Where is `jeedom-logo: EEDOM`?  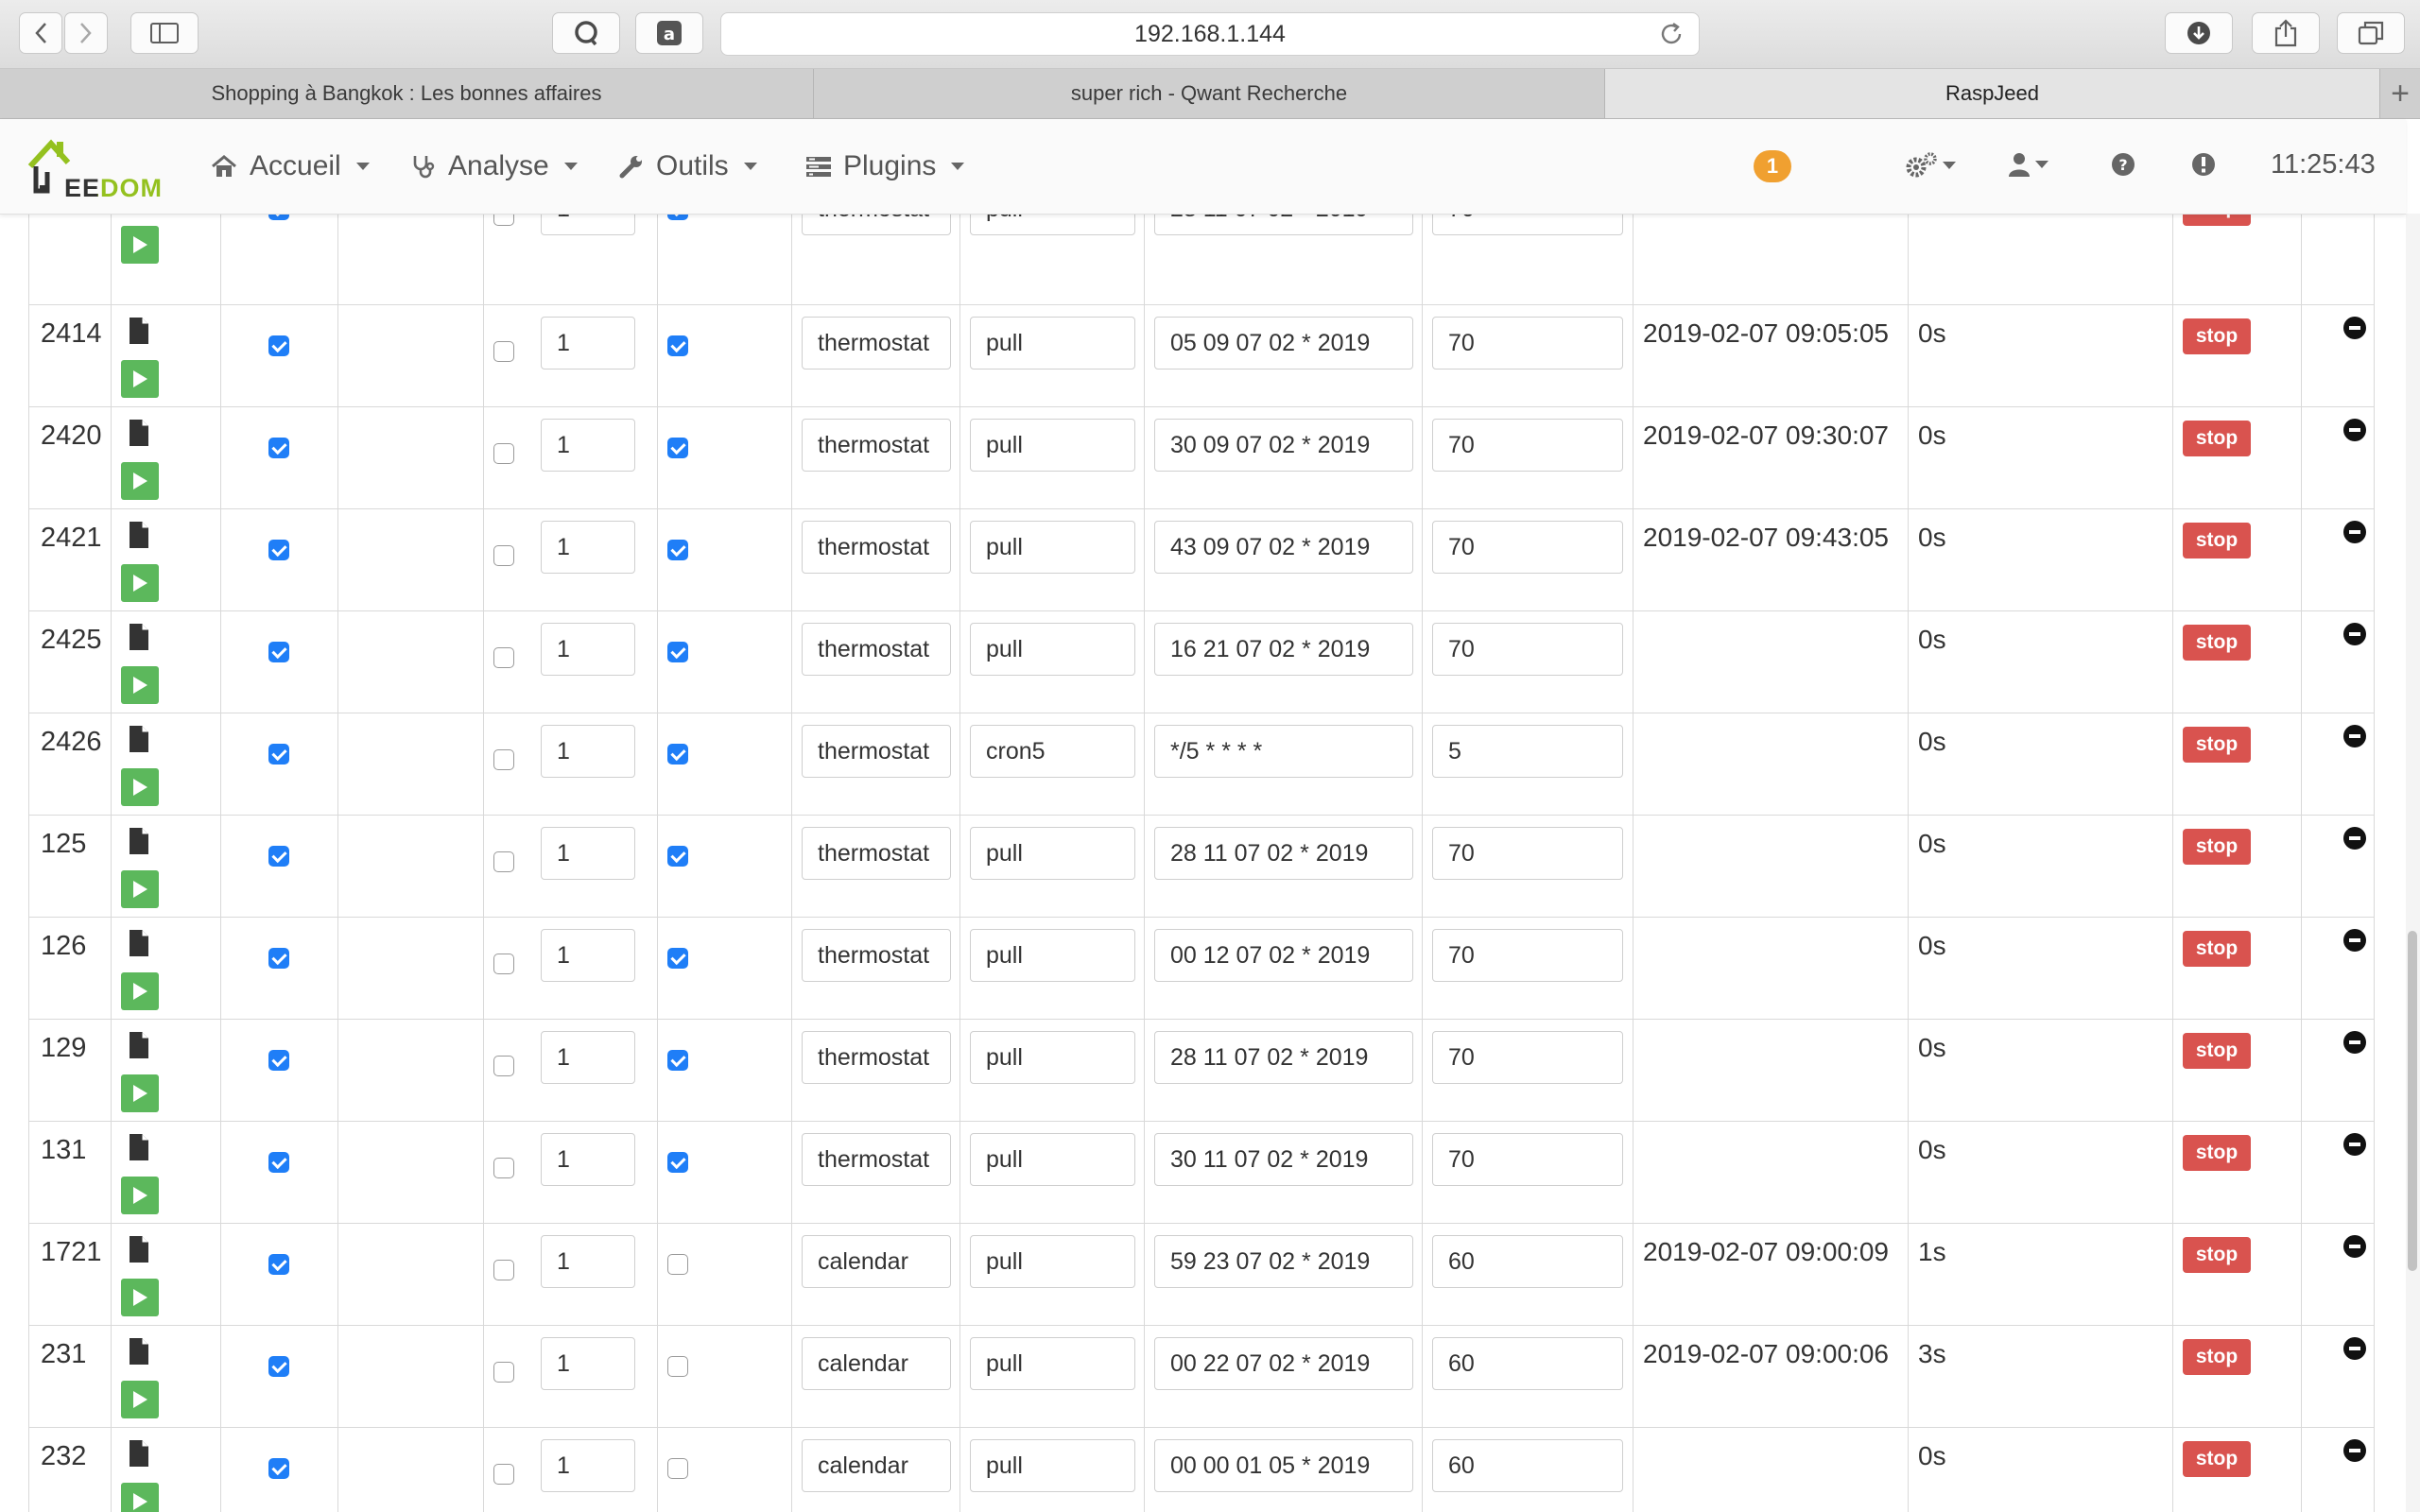 jeedom-logo: EEDOM is located at coordinates (97, 170).